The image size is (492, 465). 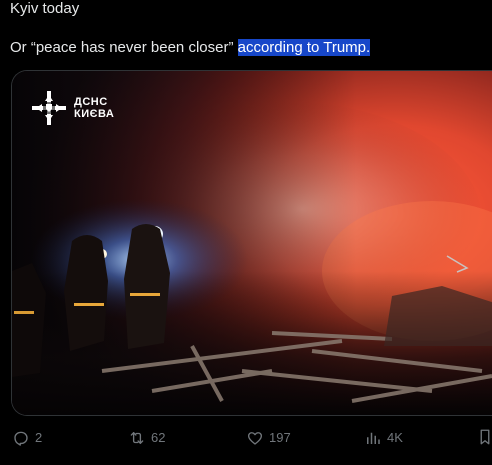 I want to click on views-button: 4K, so click(x=383, y=438).